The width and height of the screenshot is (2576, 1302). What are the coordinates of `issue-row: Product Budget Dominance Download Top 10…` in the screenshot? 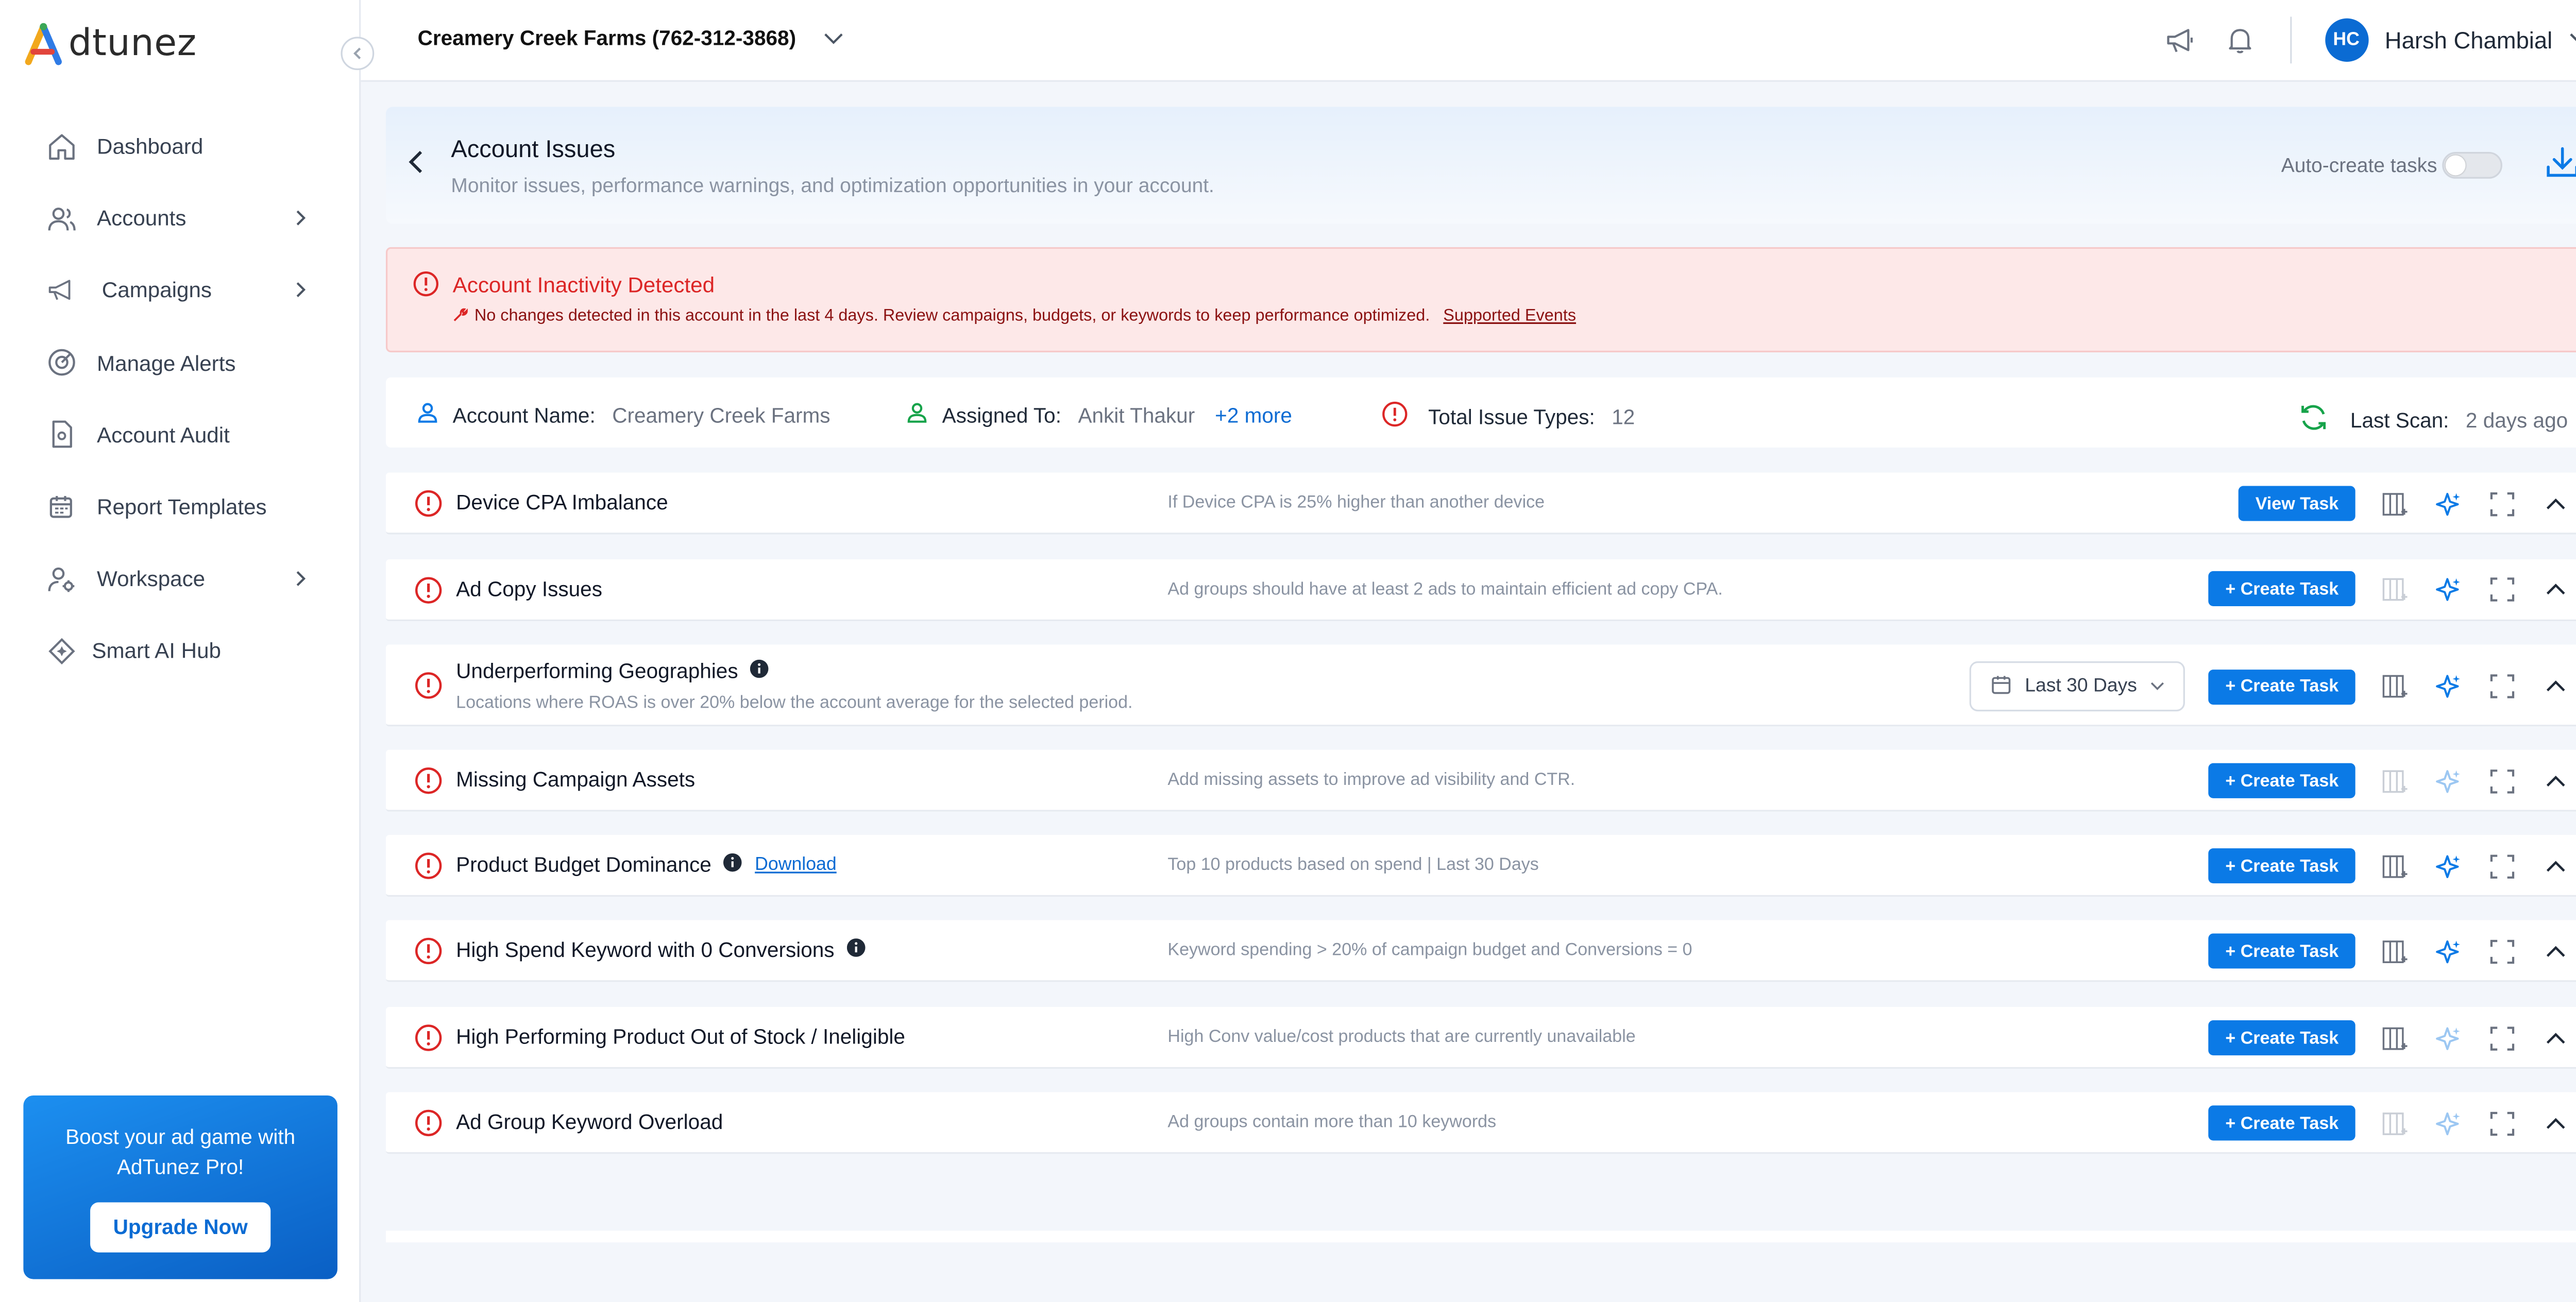 It's located at (1480, 866).